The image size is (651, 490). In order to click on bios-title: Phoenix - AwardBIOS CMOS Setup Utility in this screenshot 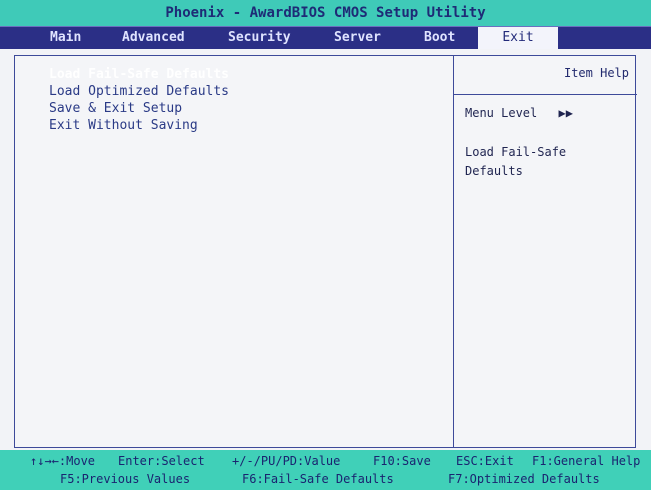, I will do `click(325, 13)`.